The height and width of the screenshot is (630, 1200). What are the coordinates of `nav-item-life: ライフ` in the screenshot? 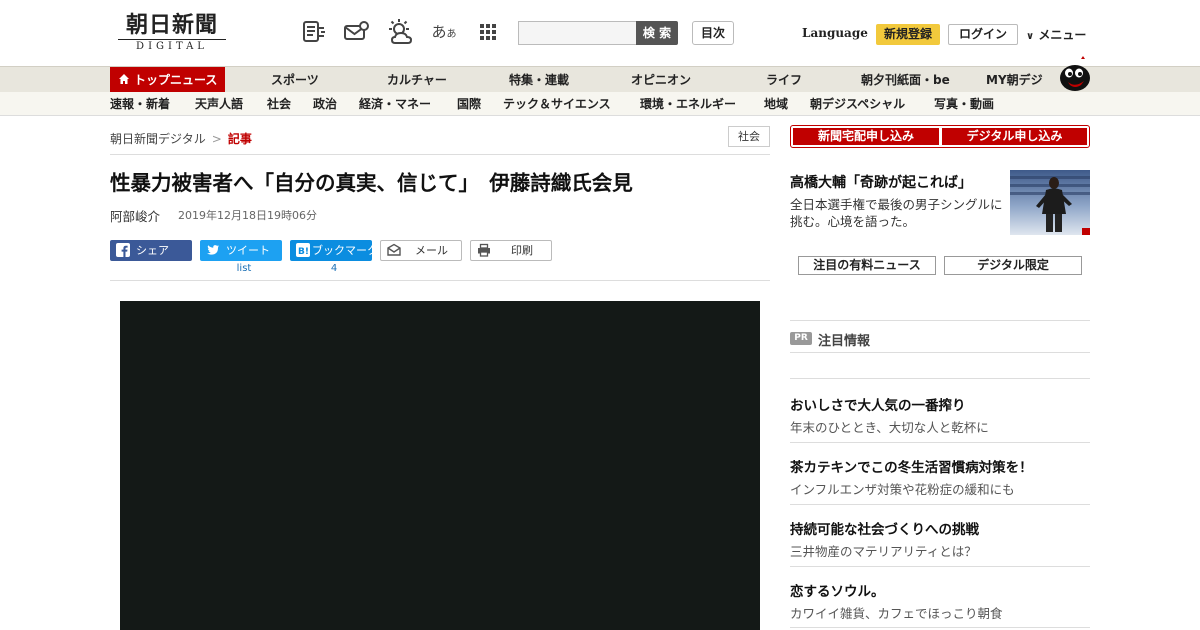 It's located at (784, 80).